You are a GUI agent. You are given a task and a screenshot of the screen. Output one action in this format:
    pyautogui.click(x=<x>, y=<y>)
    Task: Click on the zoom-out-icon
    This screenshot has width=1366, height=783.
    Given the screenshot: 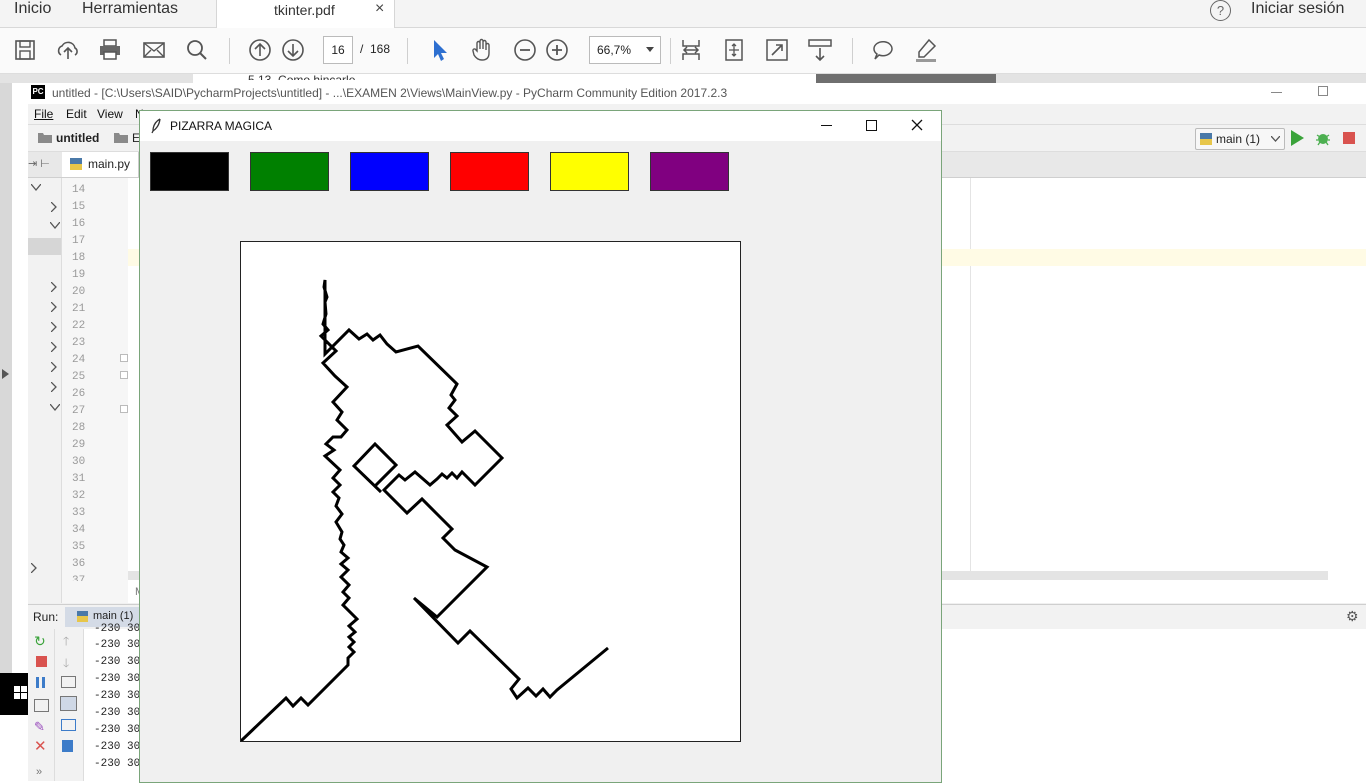 What is the action you would take?
    pyautogui.click(x=525, y=50)
    